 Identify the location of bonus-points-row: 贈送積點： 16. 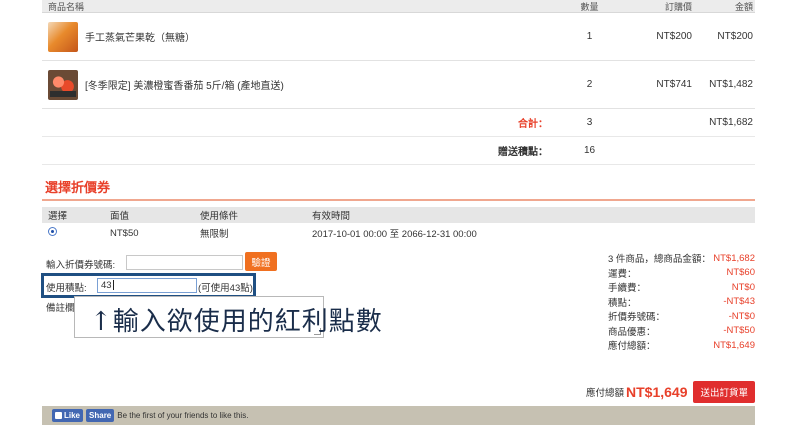
(398, 151).